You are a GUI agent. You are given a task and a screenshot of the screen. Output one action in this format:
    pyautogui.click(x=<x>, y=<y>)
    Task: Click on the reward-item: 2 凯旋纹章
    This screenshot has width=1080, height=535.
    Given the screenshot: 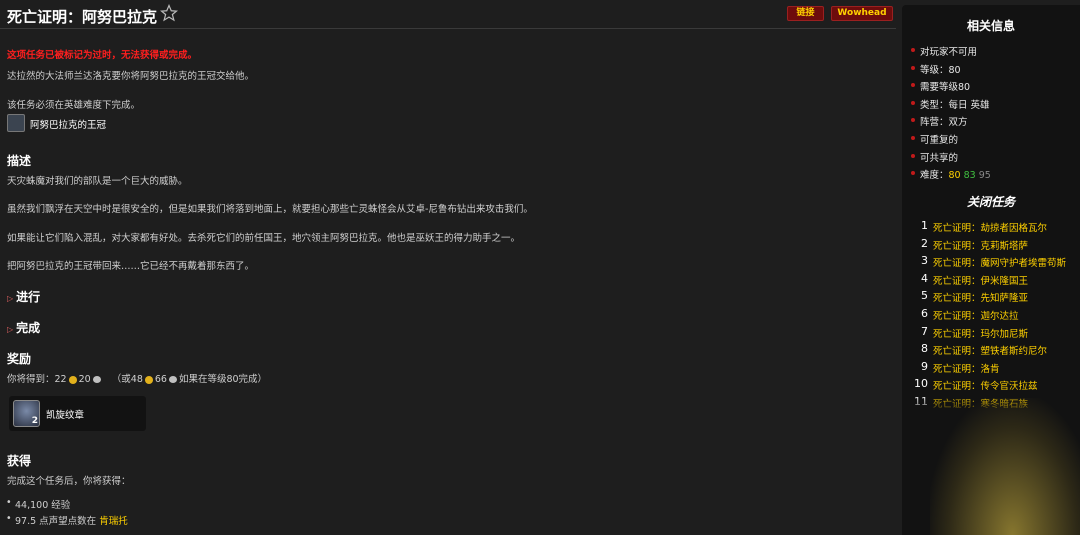 What is the action you would take?
    pyautogui.click(x=77, y=413)
    